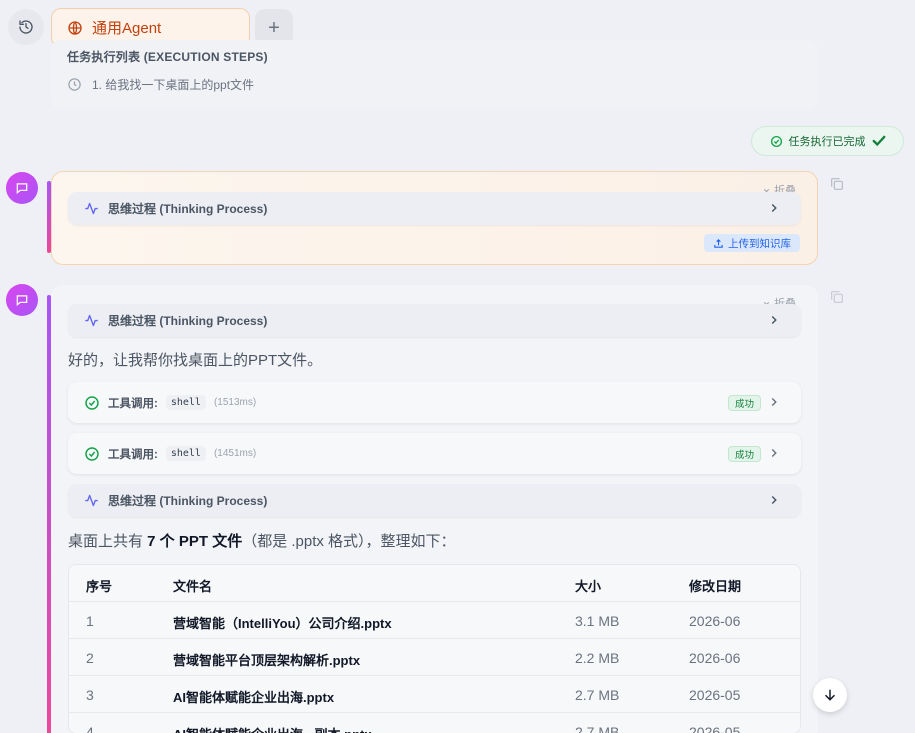  Describe the element at coordinates (99, 586) in the screenshot. I see `header-index: 序号` at that location.